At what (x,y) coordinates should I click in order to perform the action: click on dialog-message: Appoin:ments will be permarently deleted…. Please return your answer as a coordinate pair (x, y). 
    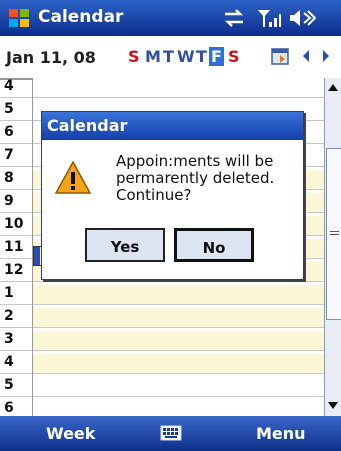
    Looking at the image, I should click on (206, 178).